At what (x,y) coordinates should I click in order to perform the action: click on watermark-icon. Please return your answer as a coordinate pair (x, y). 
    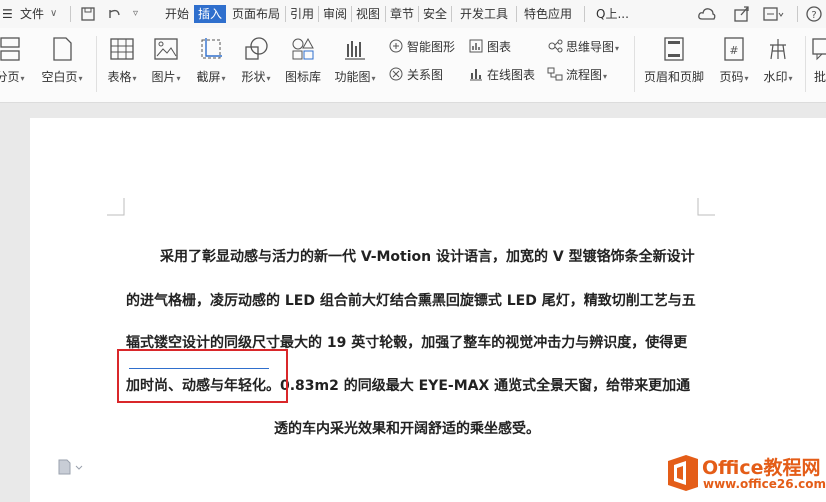
    Looking at the image, I should click on (778, 49).